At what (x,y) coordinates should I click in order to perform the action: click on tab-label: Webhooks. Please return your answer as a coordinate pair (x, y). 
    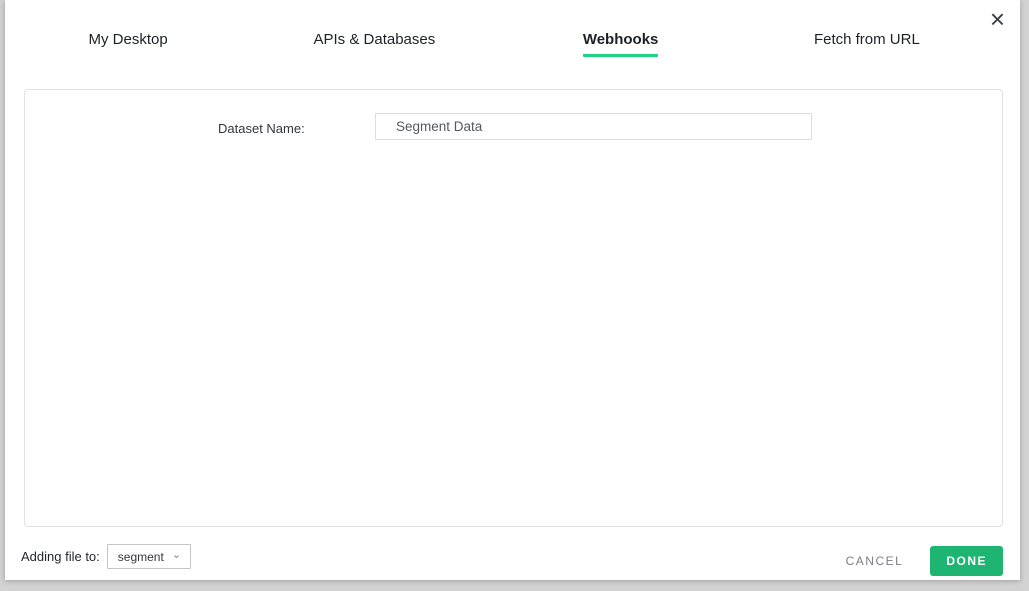
    Looking at the image, I should click on (620, 44).